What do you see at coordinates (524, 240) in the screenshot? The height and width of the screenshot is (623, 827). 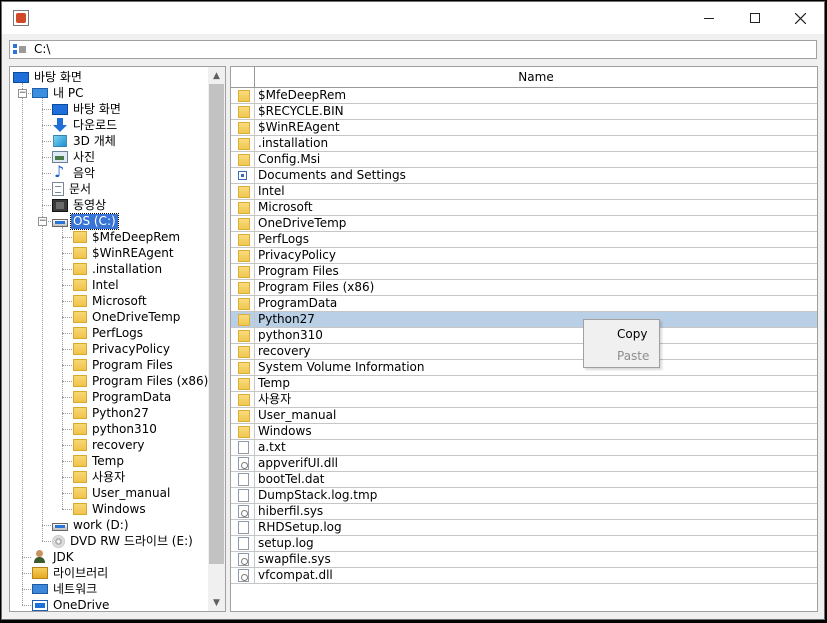 I see `list-row: PerfLogs` at bounding box center [524, 240].